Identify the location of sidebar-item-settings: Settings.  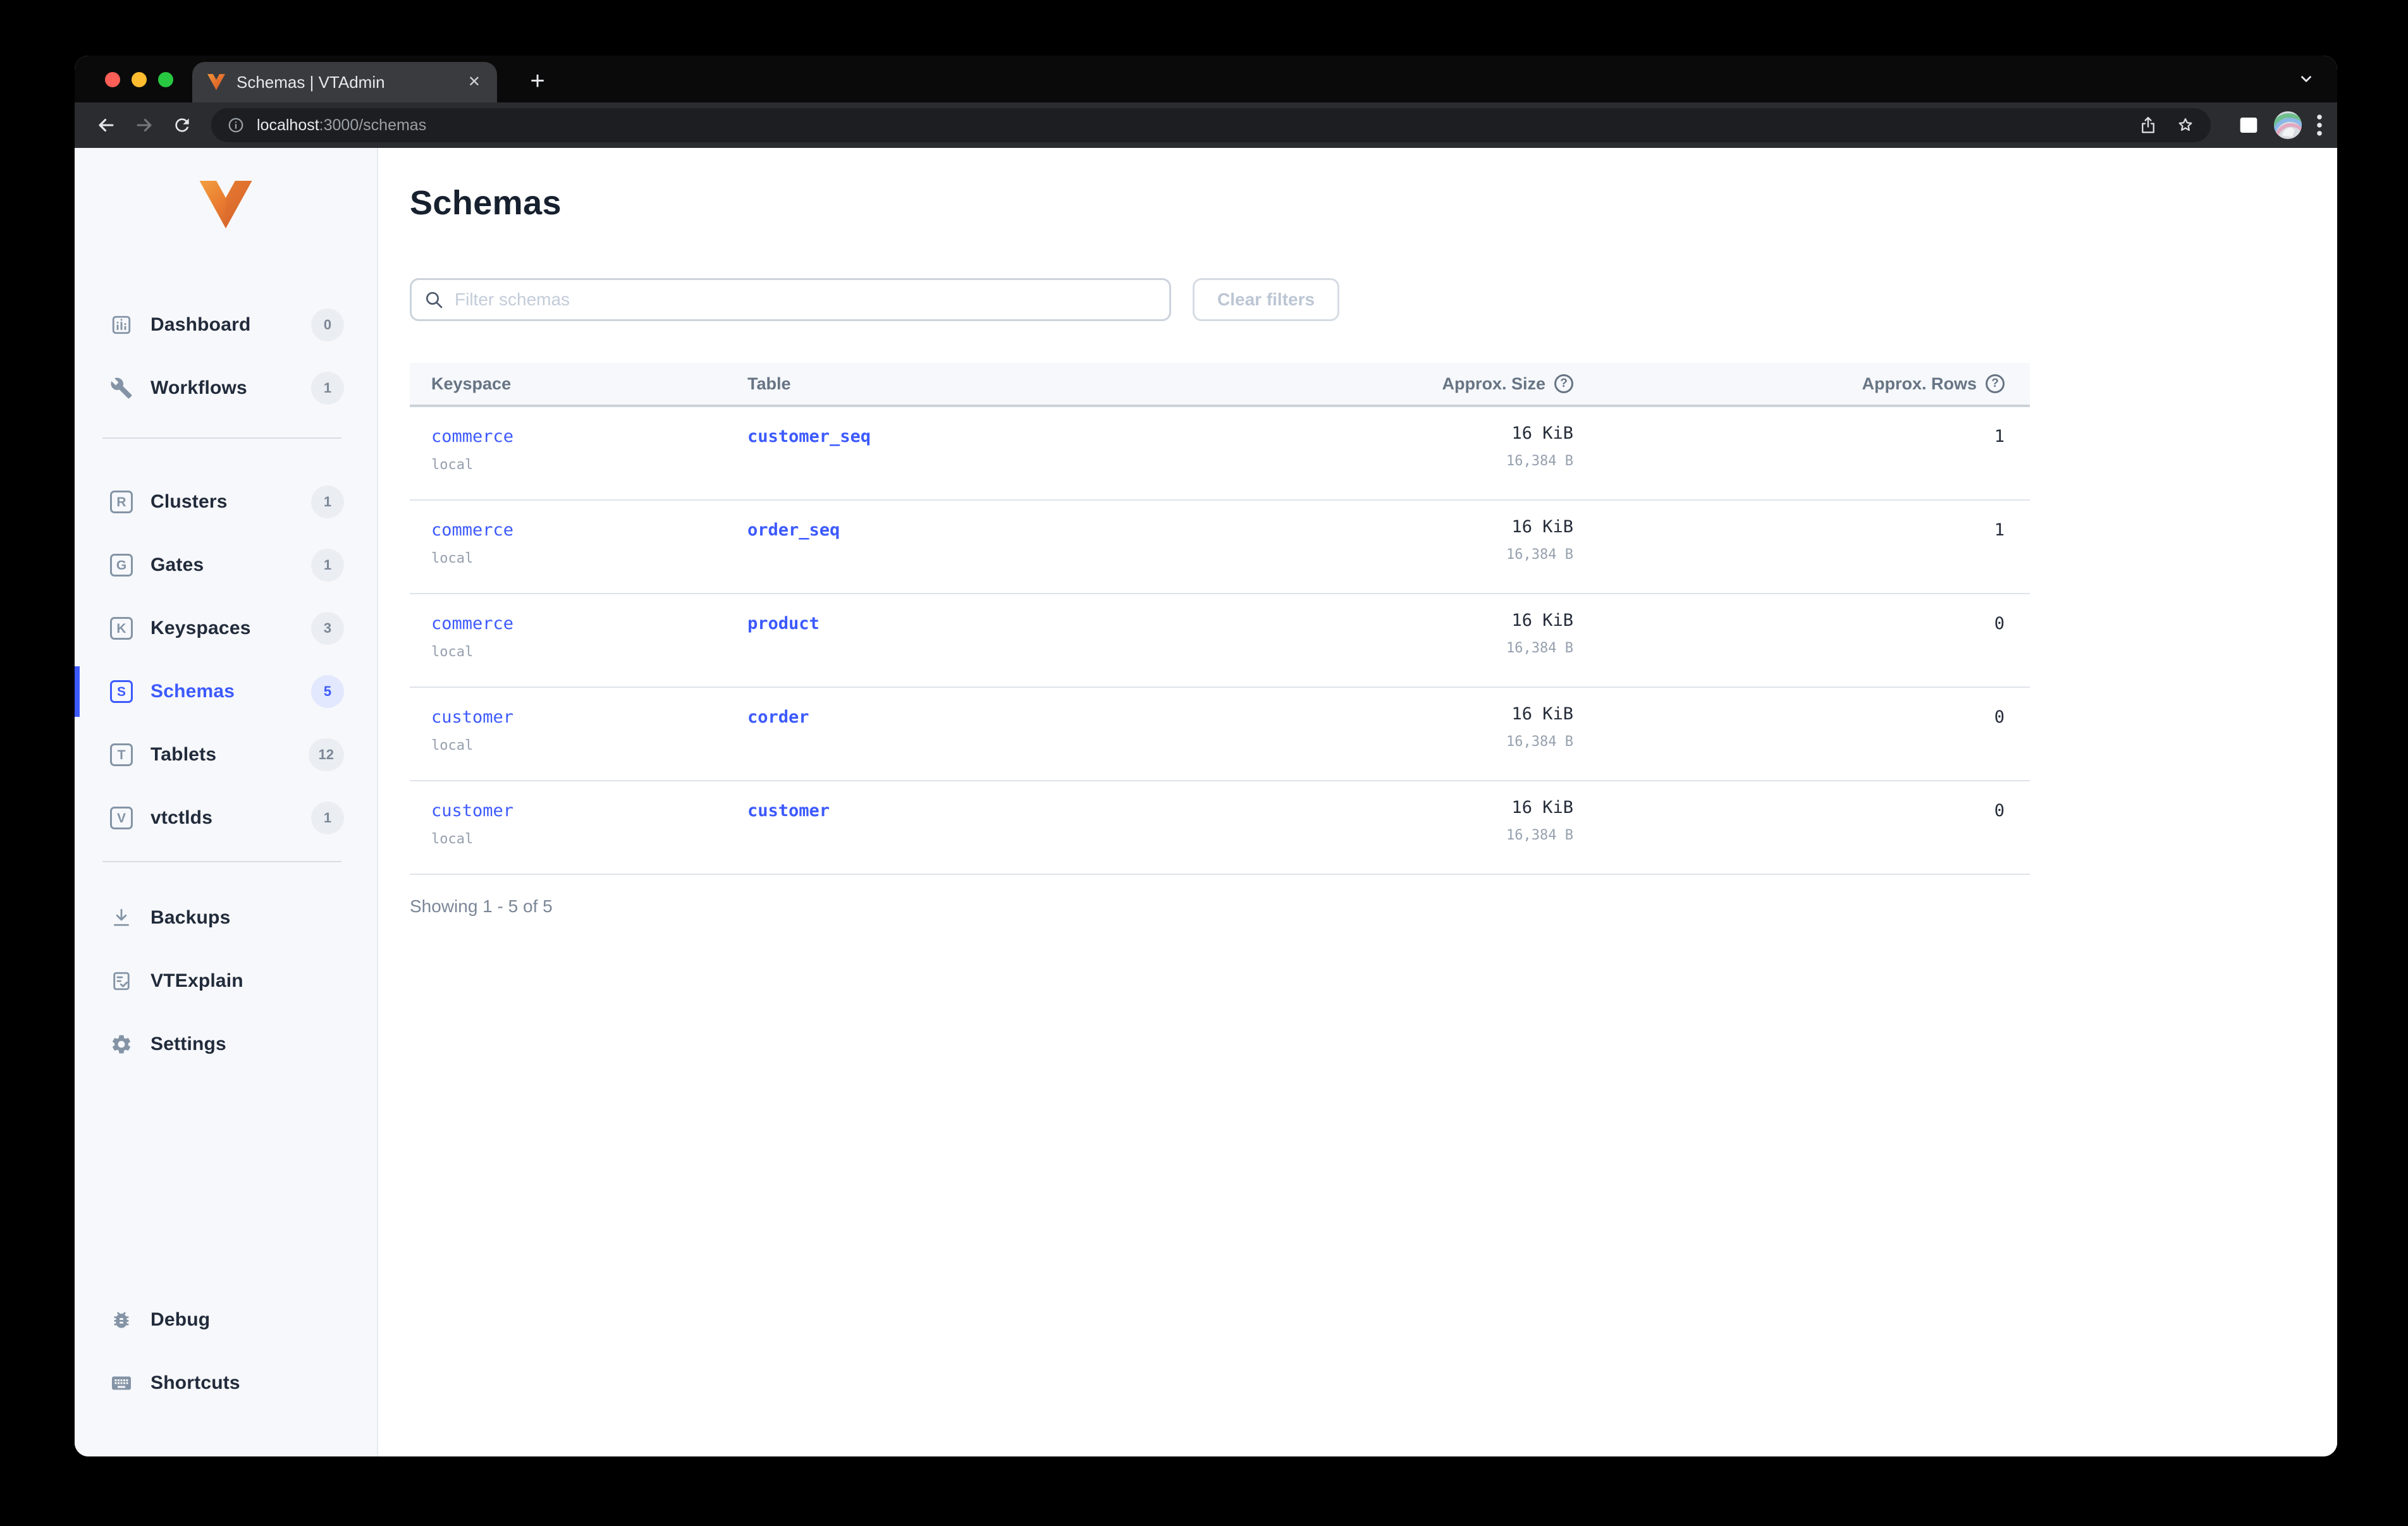
(226, 1044).